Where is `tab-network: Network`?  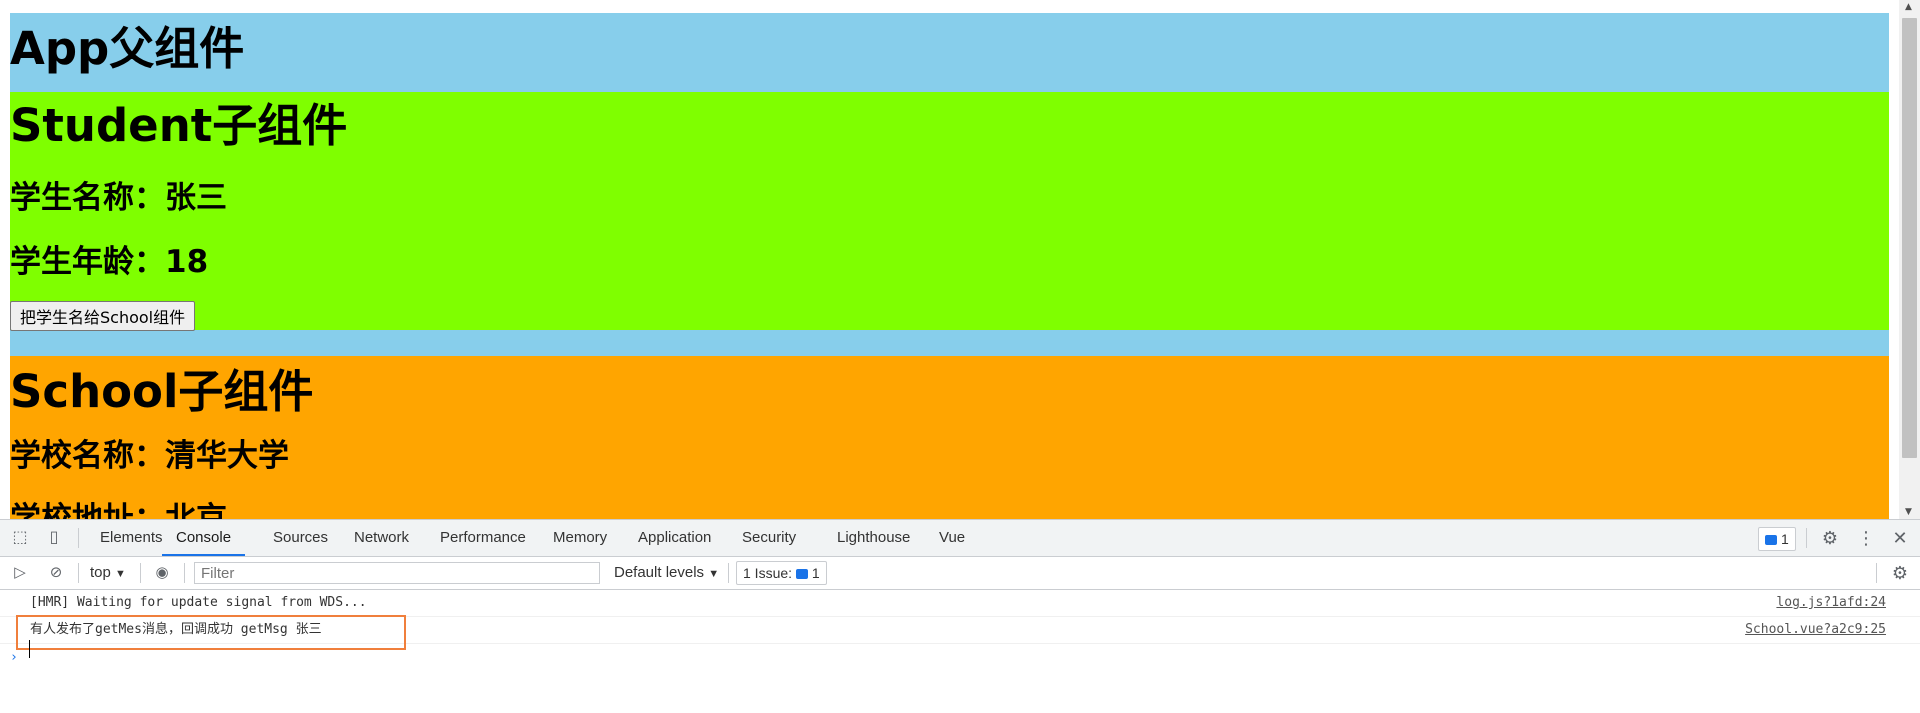
tab-network: Network is located at coordinates (381, 538).